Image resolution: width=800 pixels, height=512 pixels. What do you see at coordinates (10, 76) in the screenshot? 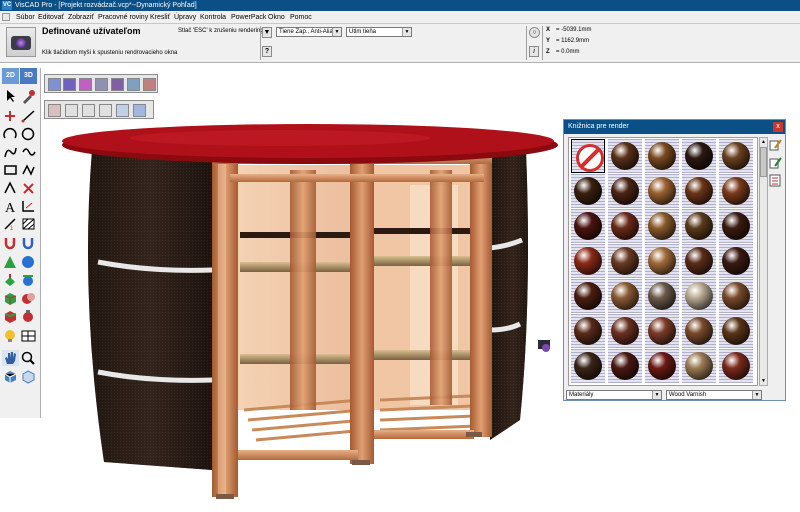
I see `view-2d-button: 2D` at bounding box center [10, 76].